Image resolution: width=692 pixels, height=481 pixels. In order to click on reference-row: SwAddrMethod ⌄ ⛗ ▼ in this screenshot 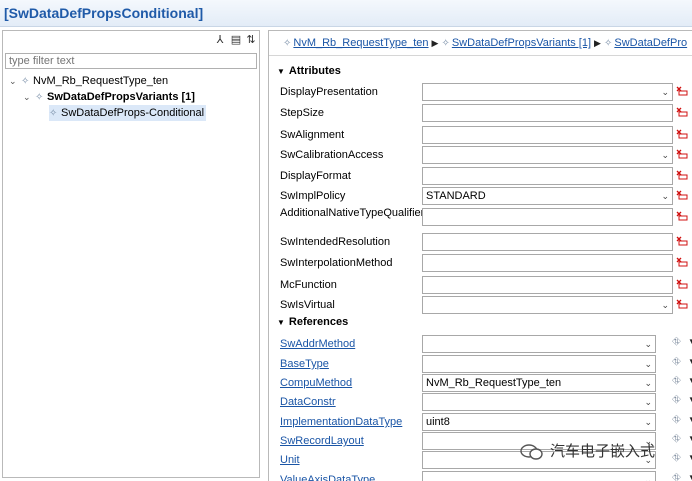, I will do `click(486, 345)`.